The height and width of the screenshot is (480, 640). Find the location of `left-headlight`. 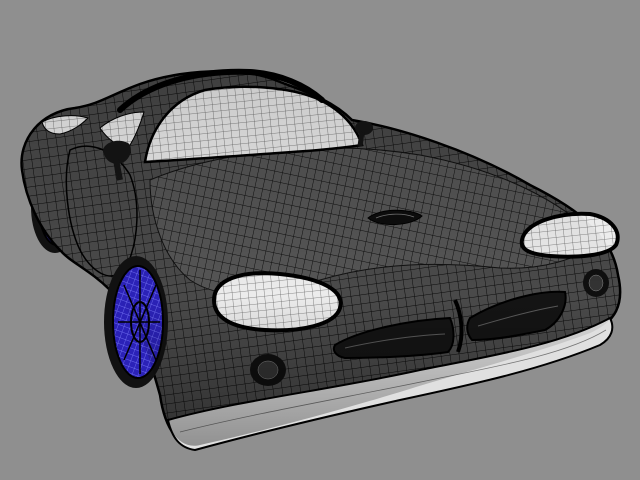

left-headlight is located at coordinates (277, 302).